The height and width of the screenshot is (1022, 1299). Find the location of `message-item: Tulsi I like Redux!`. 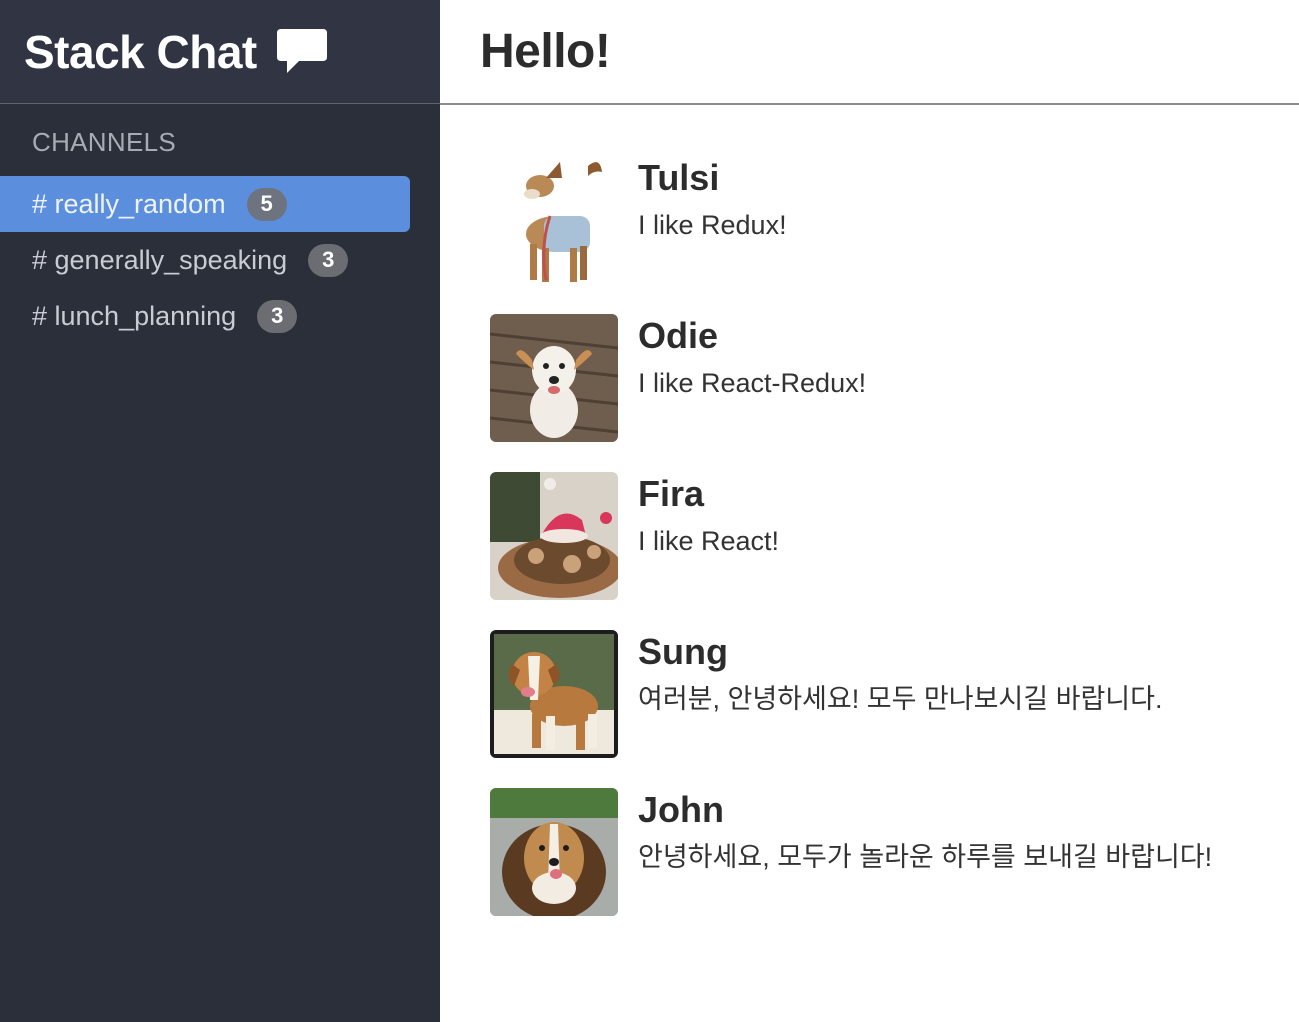

message-item: Tulsi I like Redux! is located at coordinates (851, 235).